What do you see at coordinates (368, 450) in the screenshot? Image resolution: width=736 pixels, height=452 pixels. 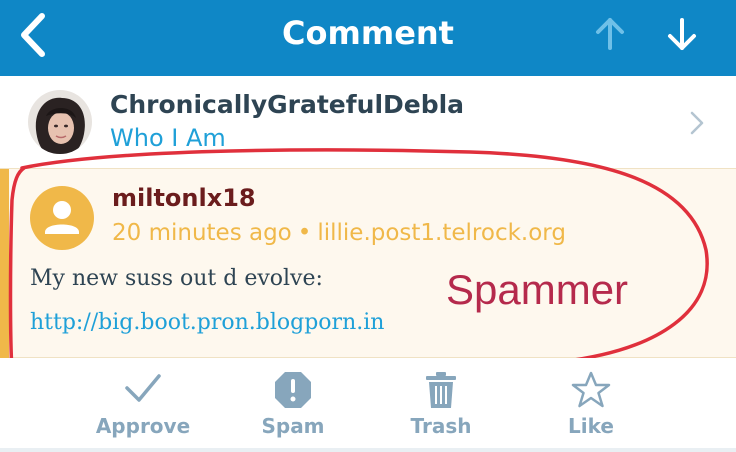 I see `bottom-divider` at bounding box center [368, 450].